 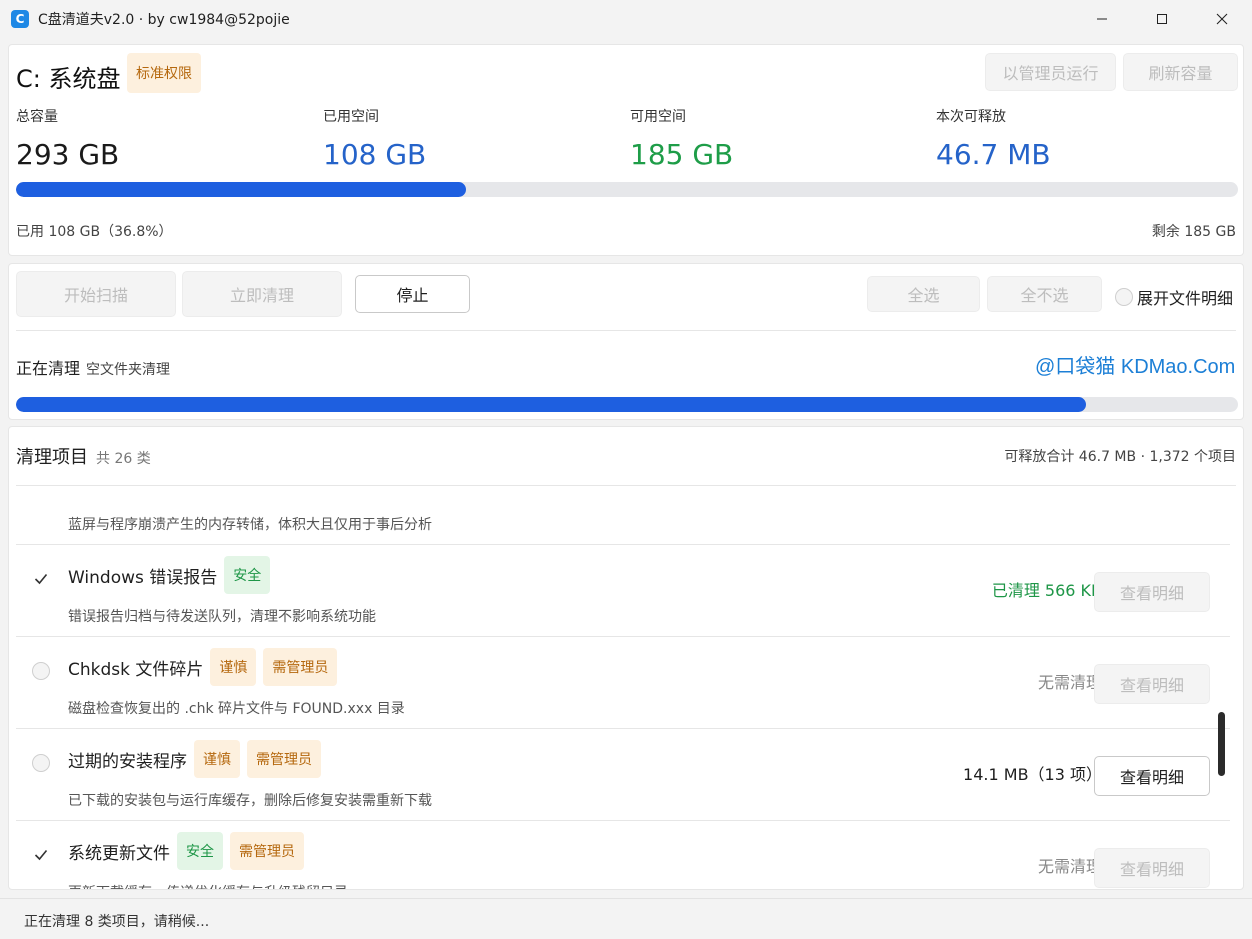 What do you see at coordinates (250, 525) in the screenshot?
I see `item-desc: 蓝屏与程序崩溃产生的内存转储，体积大且仅用于事后分析` at bounding box center [250, 525].